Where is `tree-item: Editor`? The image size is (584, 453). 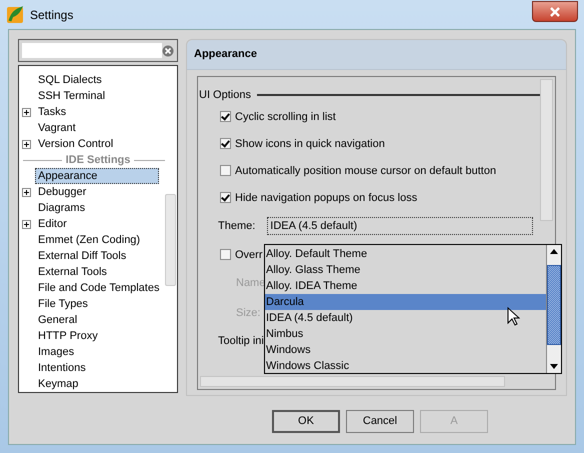 tree-item: Editor is located at coordinates (52, 224).